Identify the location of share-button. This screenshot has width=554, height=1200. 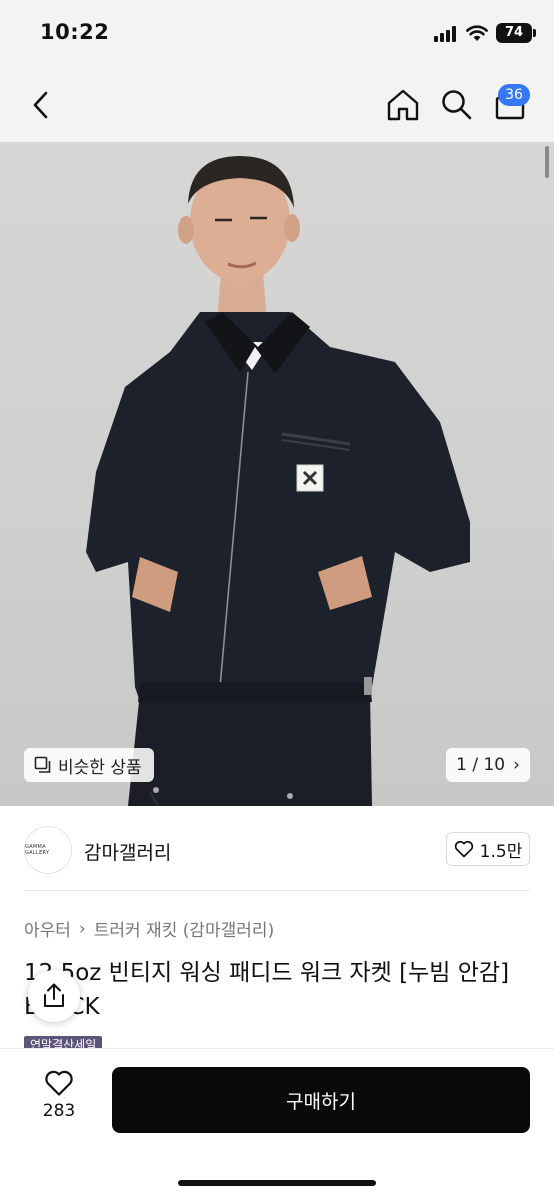
(54, 996).